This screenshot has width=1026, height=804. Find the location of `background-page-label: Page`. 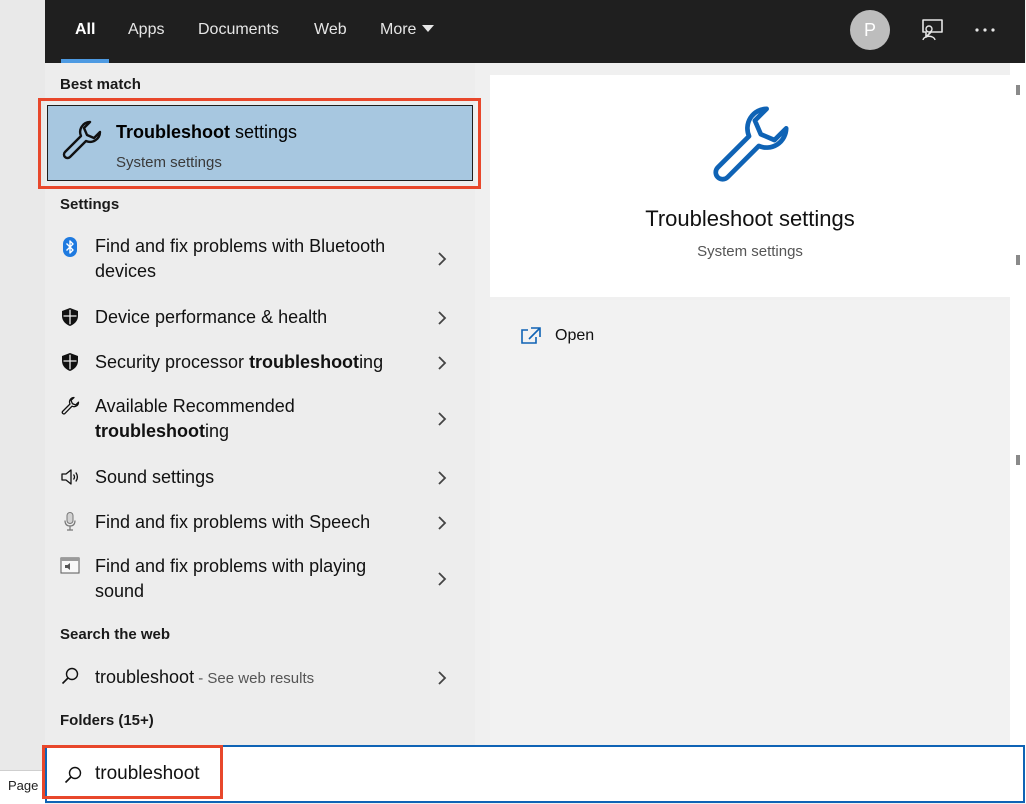

background-page-label: Page is located at coordinates (23, 785).